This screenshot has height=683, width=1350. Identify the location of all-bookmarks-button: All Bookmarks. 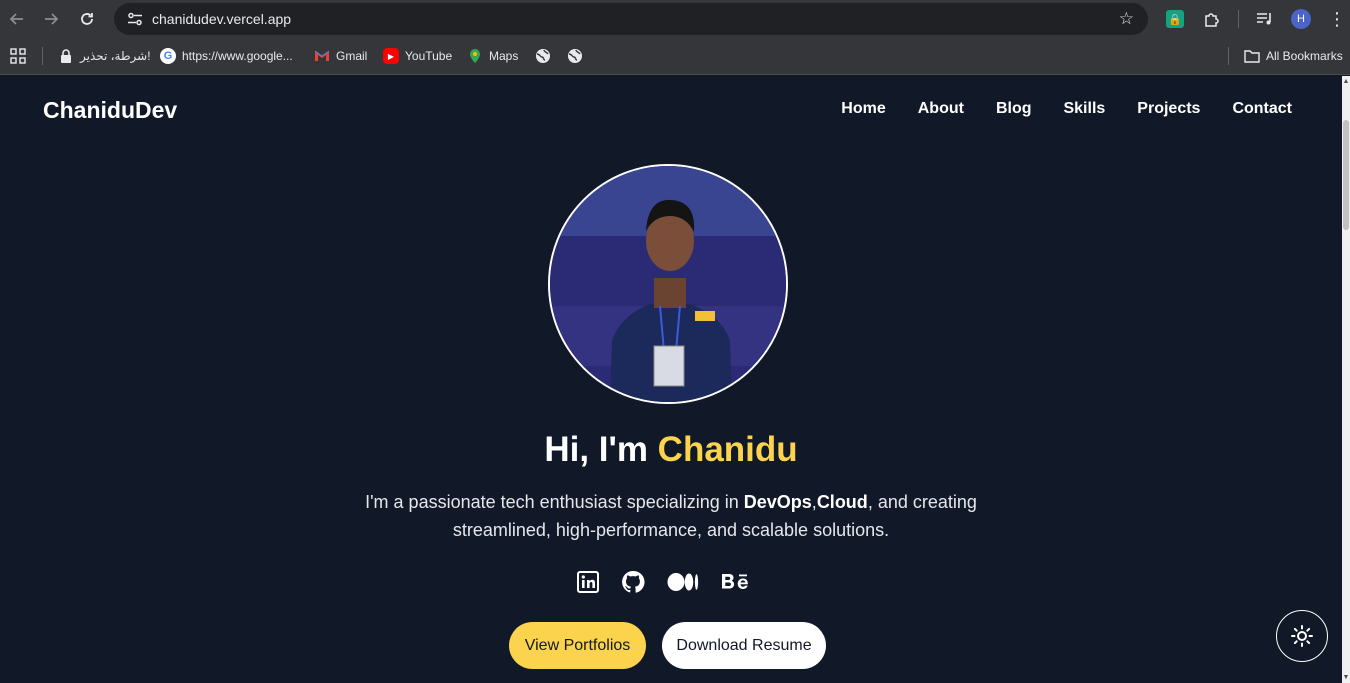
(1293, 56).